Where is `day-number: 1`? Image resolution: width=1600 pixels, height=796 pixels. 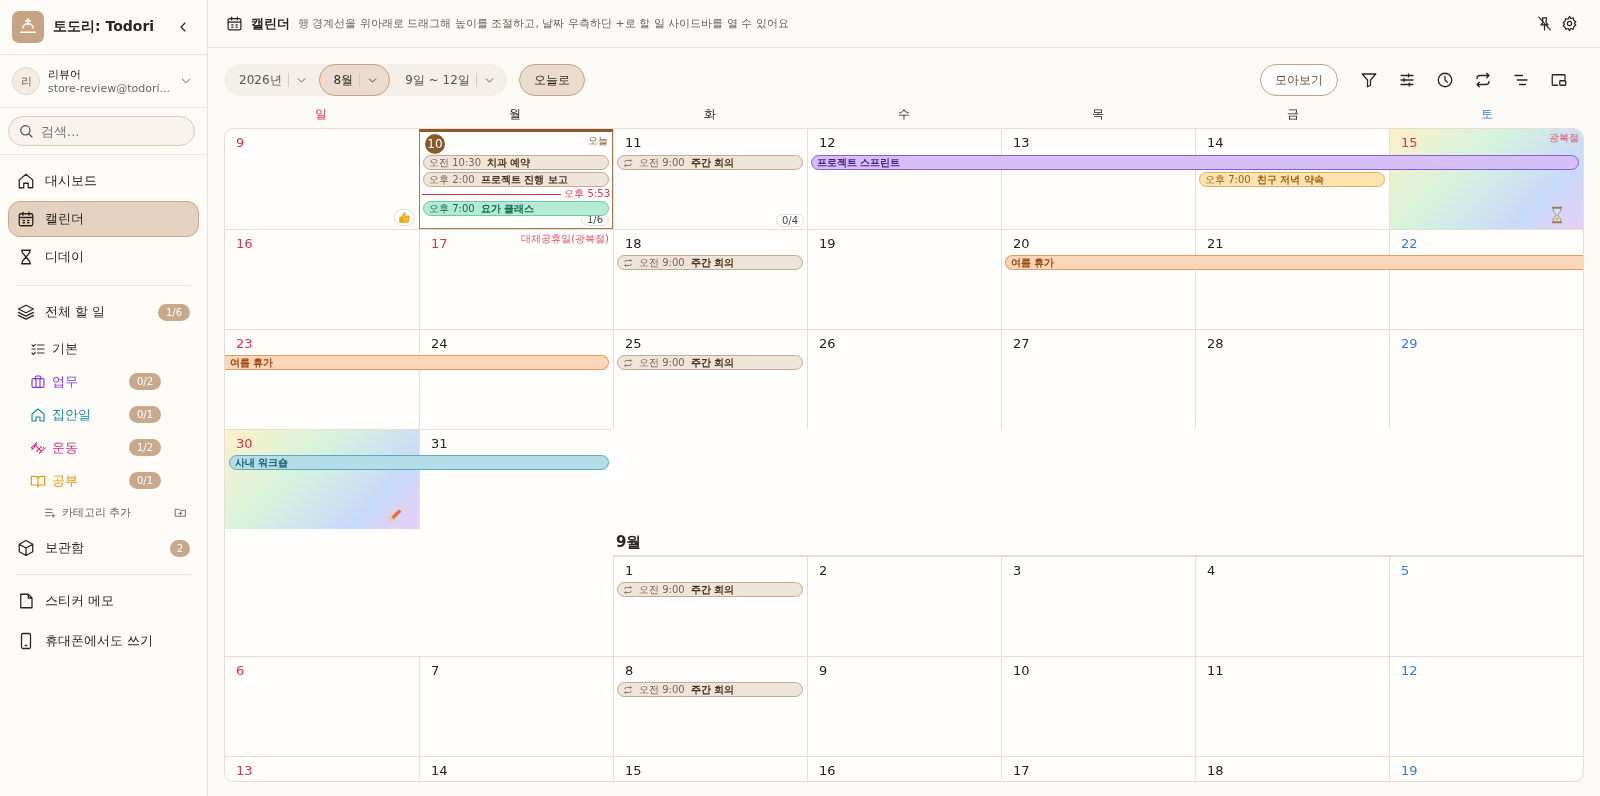 day-number: 1 is located at coordinates (629, 570).